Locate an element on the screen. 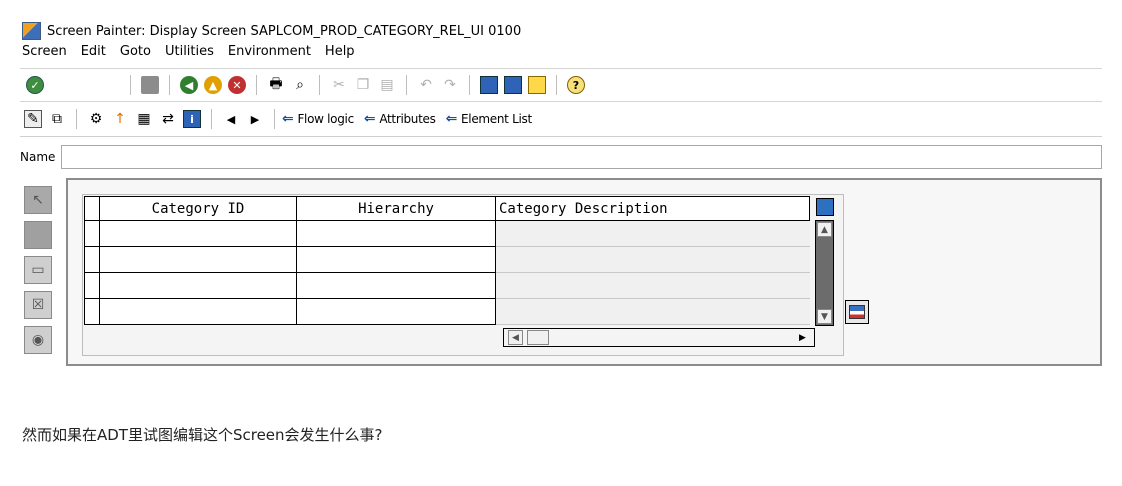  back-icon: ◀ is located at coordinates (189, 85).